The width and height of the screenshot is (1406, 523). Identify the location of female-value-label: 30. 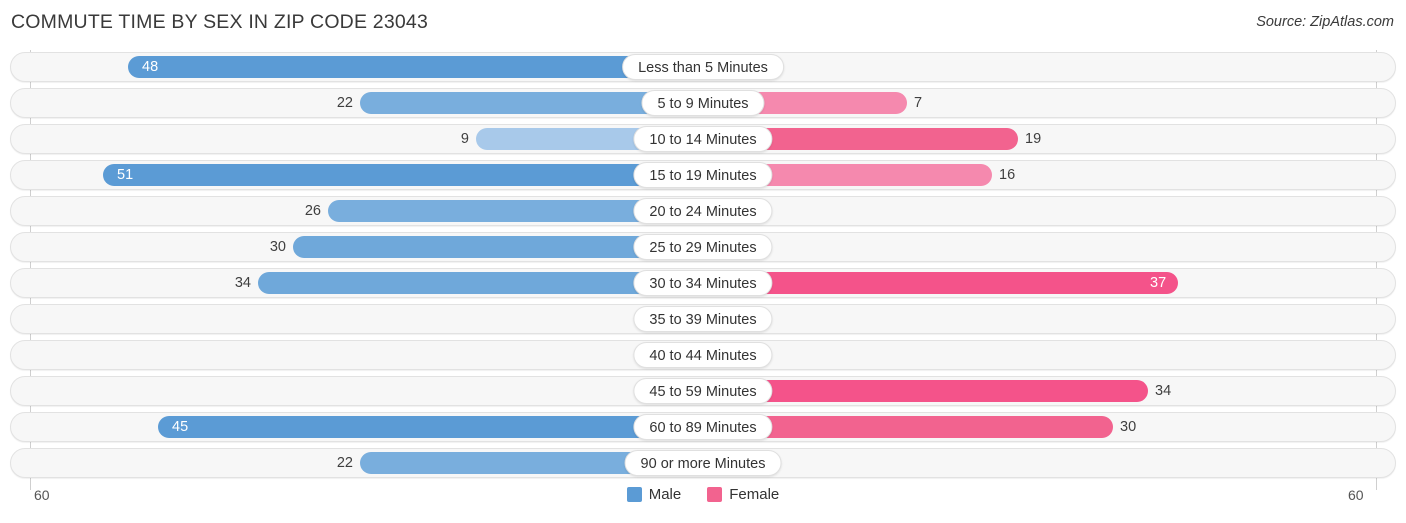
(1128, 427).